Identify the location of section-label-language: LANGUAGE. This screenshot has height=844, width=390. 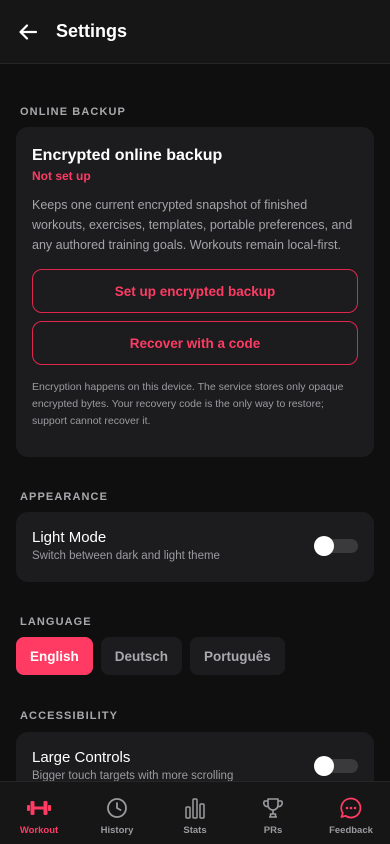
(56, 622).